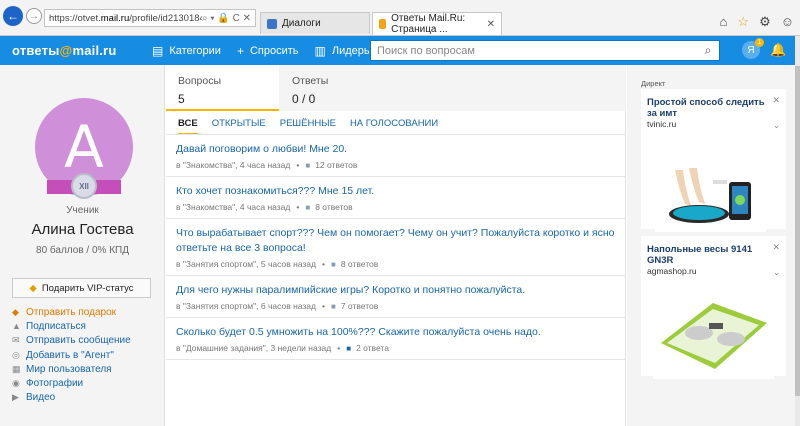 This screenshot has width=800, height=426. What do you see at coordinates (56, 326) in the screenshot?
I see `action-label: Подписаться` at bounding box center [56, 326].